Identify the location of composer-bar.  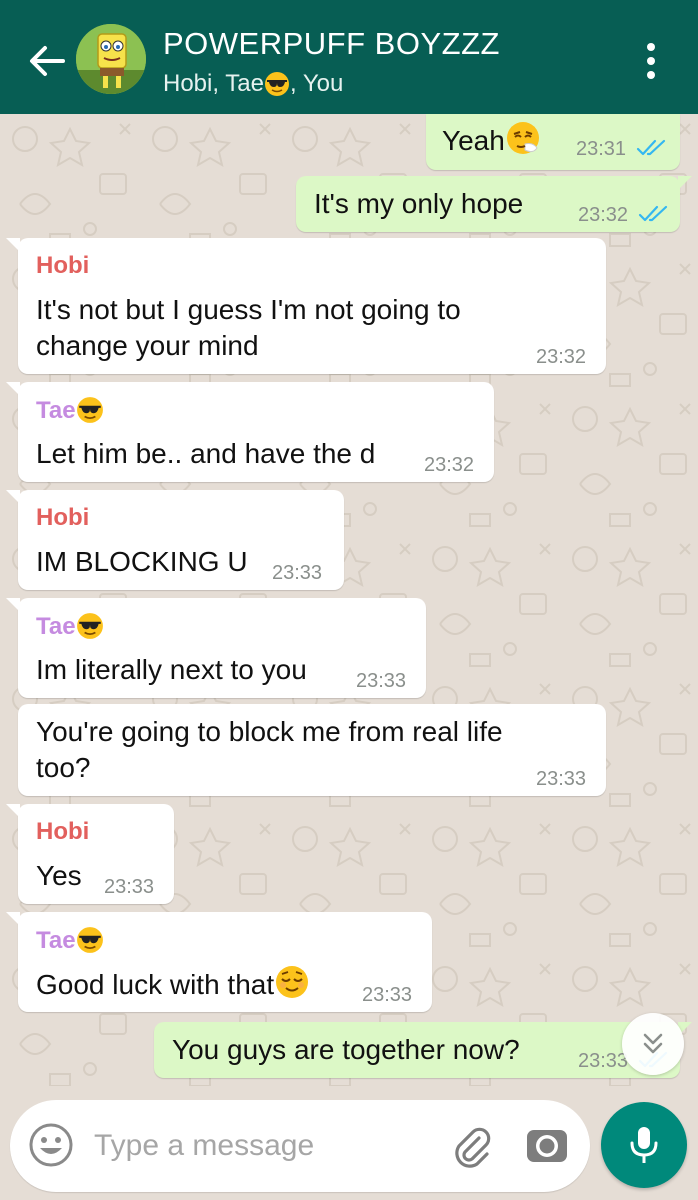
(349, 1143).